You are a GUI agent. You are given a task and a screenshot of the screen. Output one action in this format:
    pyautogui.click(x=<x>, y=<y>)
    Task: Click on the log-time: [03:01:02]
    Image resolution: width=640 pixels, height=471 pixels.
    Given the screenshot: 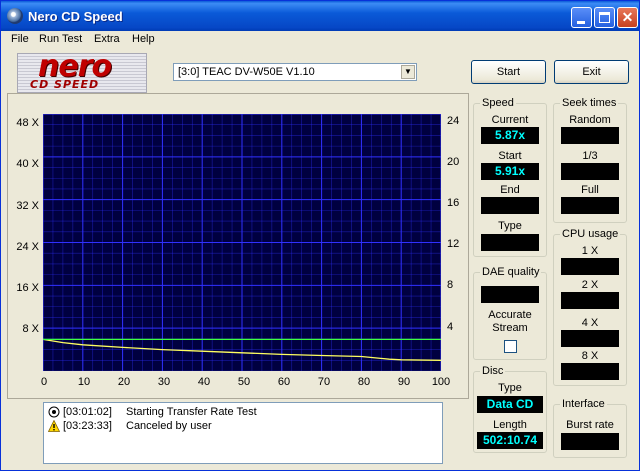 What is the action you would take?
    pyautogui.click(x=87, y=412)
    